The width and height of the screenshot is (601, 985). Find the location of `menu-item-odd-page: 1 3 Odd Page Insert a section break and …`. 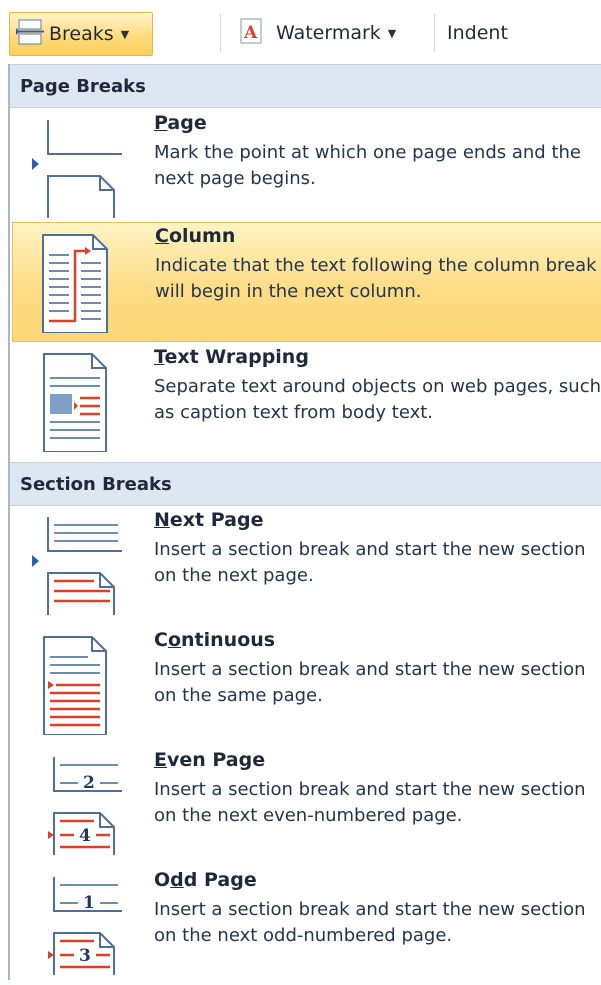

menu-item-odd-page: 1 3 Odd Page Insert a section break and … is located at coordinates (306, 926).